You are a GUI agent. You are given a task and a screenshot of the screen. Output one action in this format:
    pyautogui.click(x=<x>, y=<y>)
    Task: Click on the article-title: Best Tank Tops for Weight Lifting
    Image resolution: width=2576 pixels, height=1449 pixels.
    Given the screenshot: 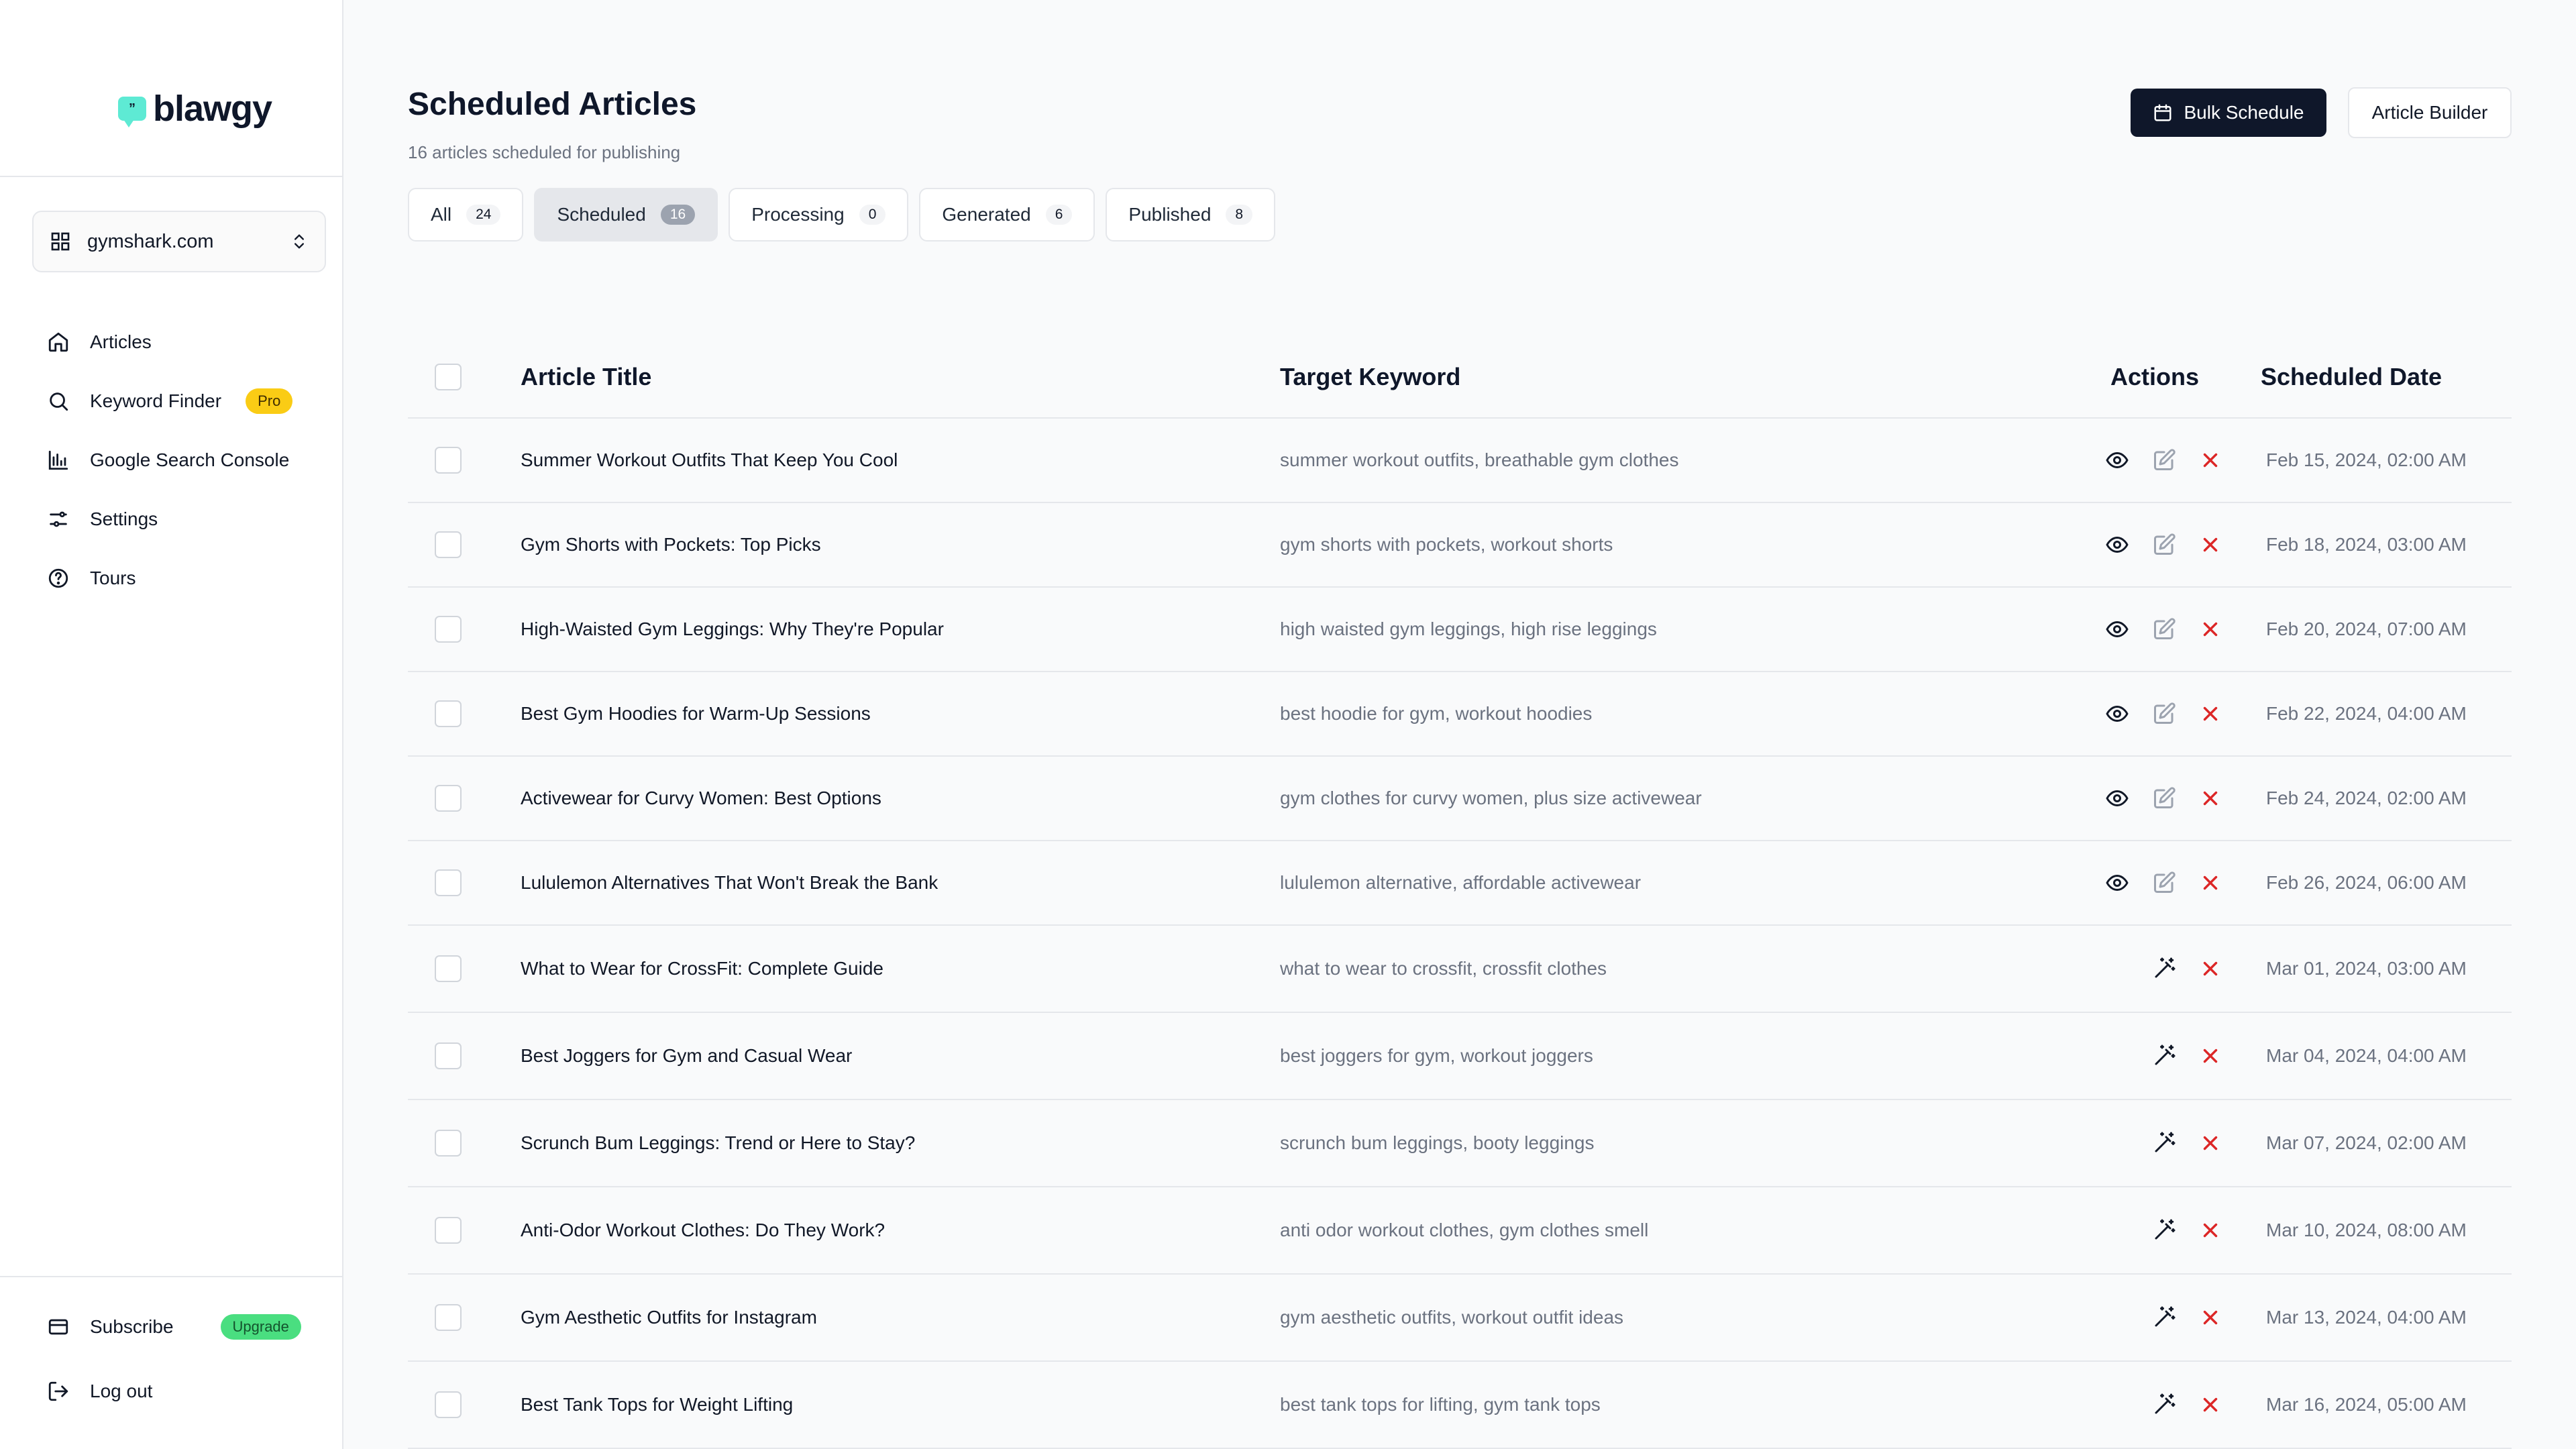 What is the action you would take?
    pyautogui.click(x=657, y=1405)
    